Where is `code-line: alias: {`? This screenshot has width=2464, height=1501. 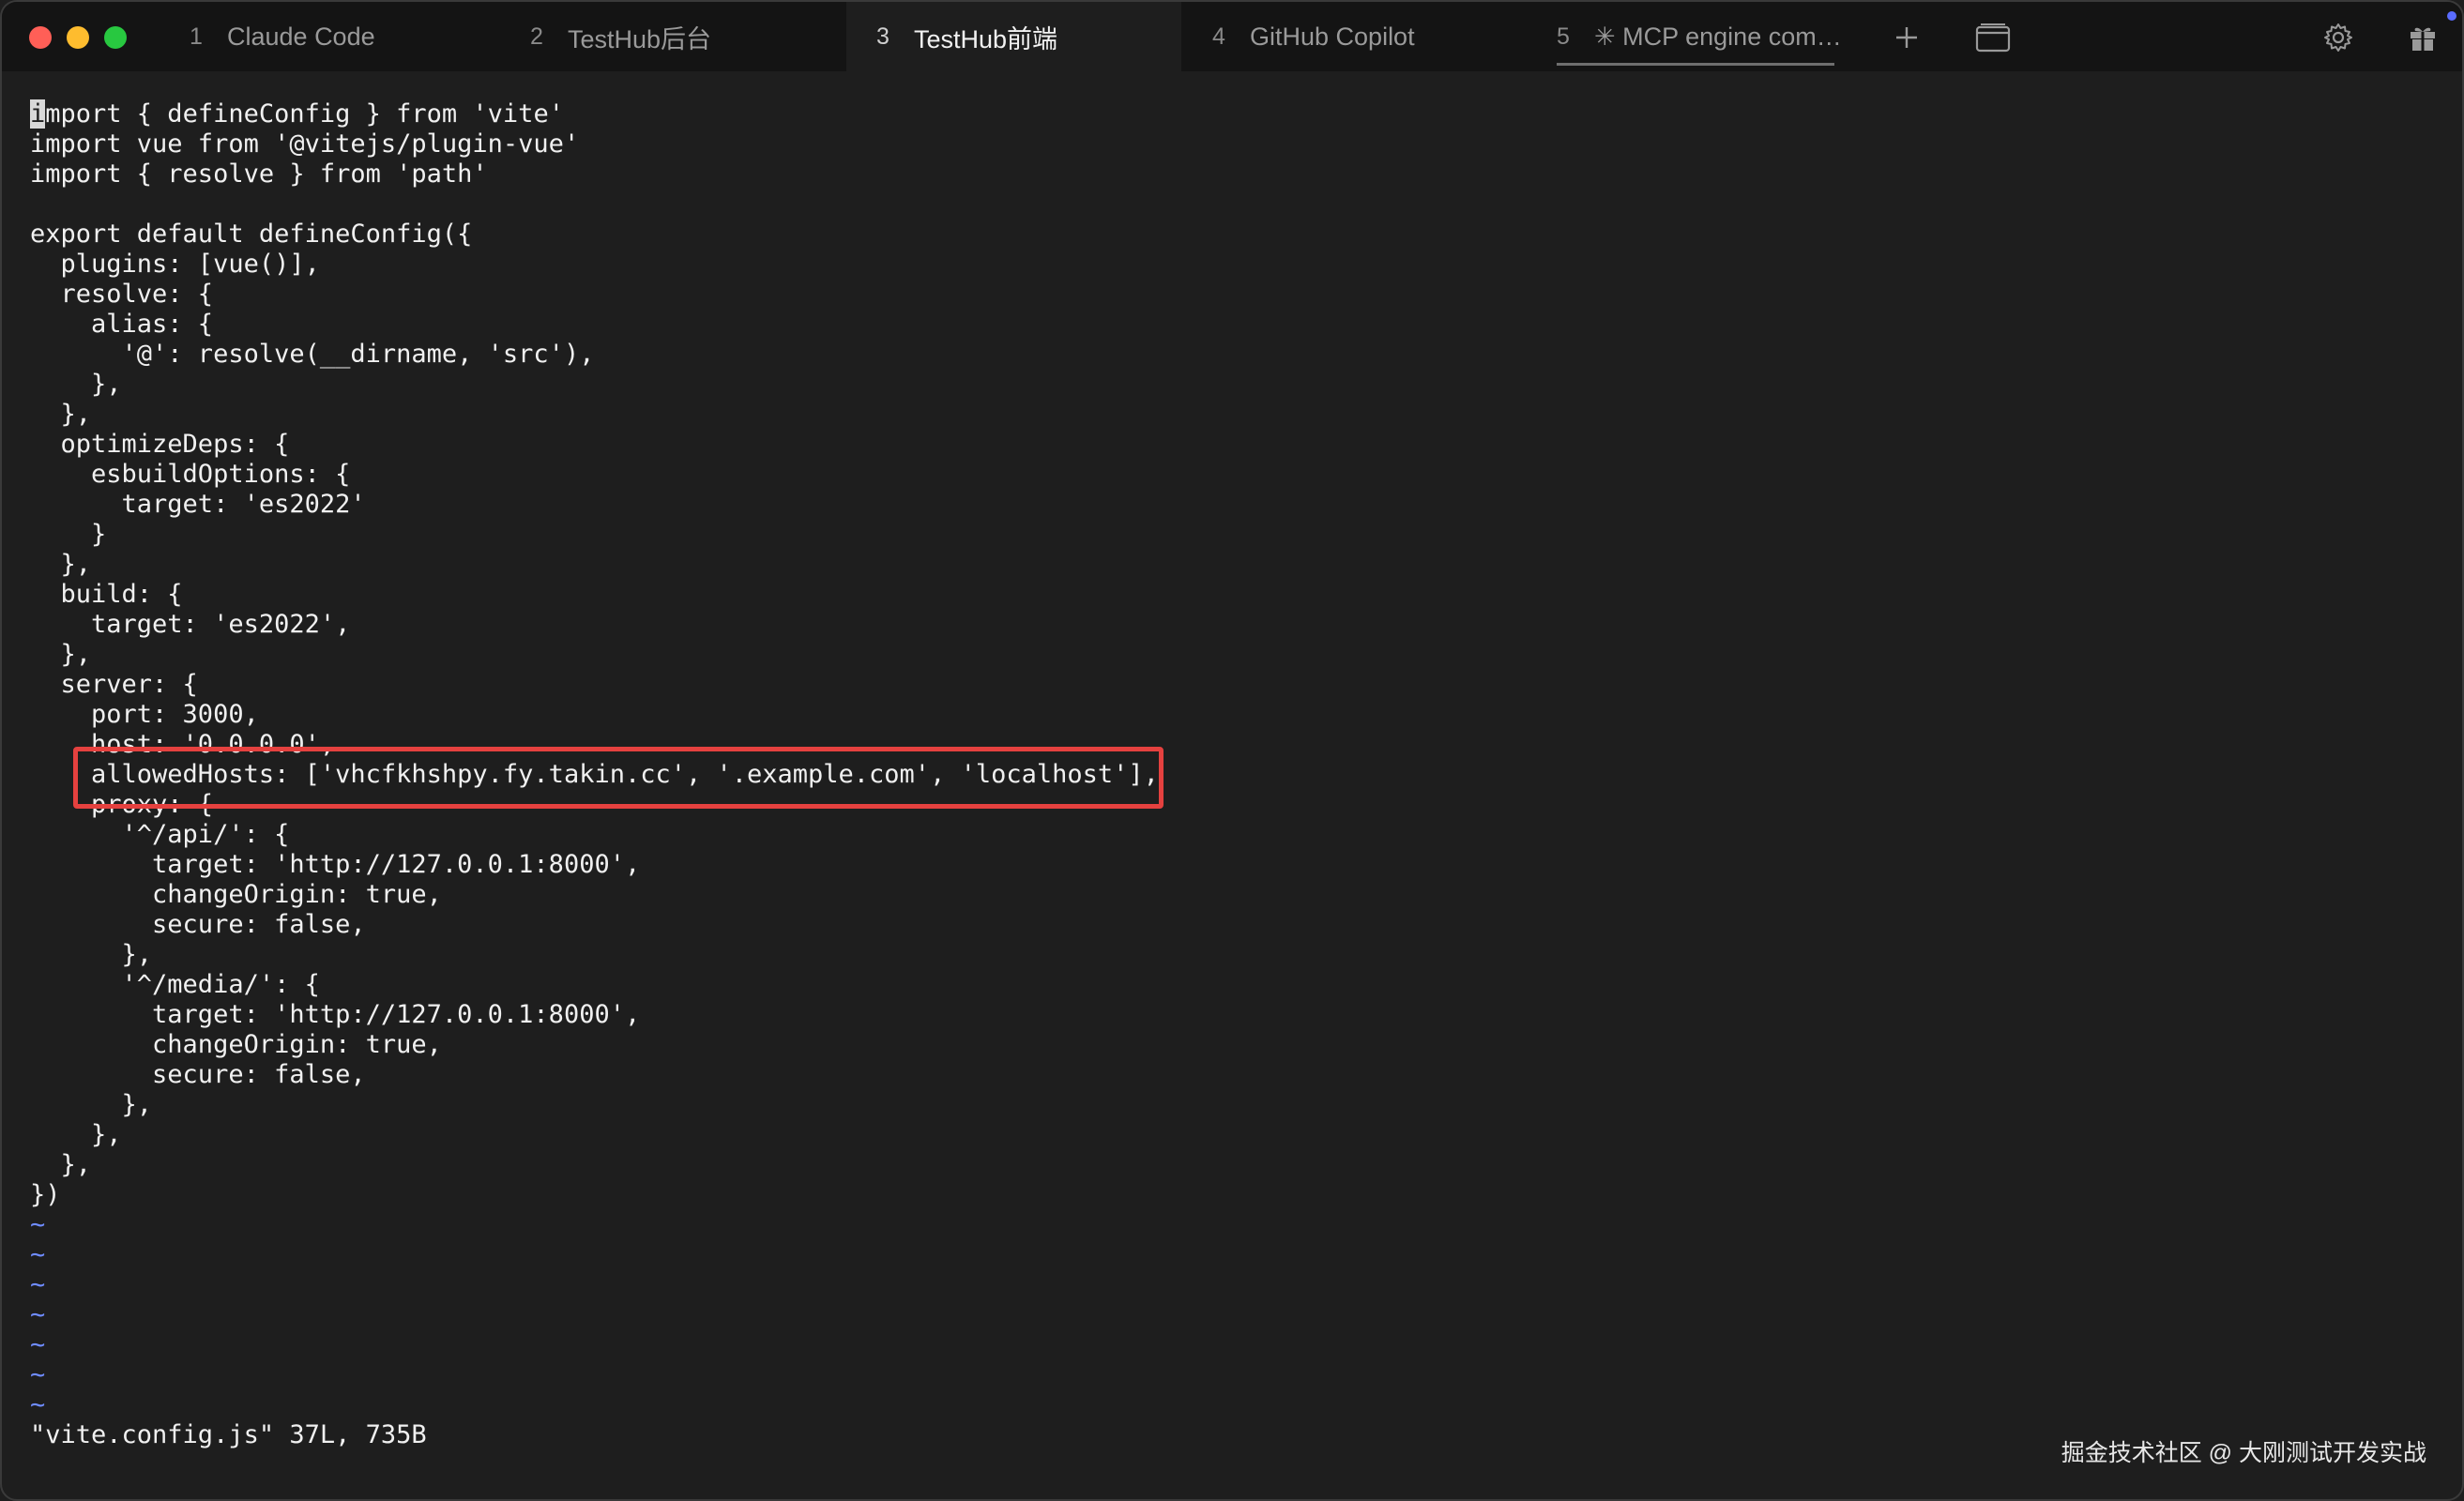 code-line: alias: { is located at coordinates (122, 324).